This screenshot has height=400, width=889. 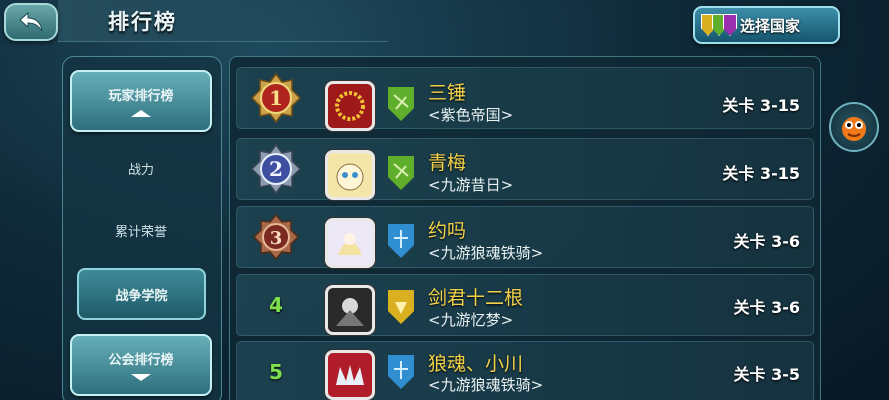 I want to click on select-country-button: 选择国家, so click(x=766, y=25).